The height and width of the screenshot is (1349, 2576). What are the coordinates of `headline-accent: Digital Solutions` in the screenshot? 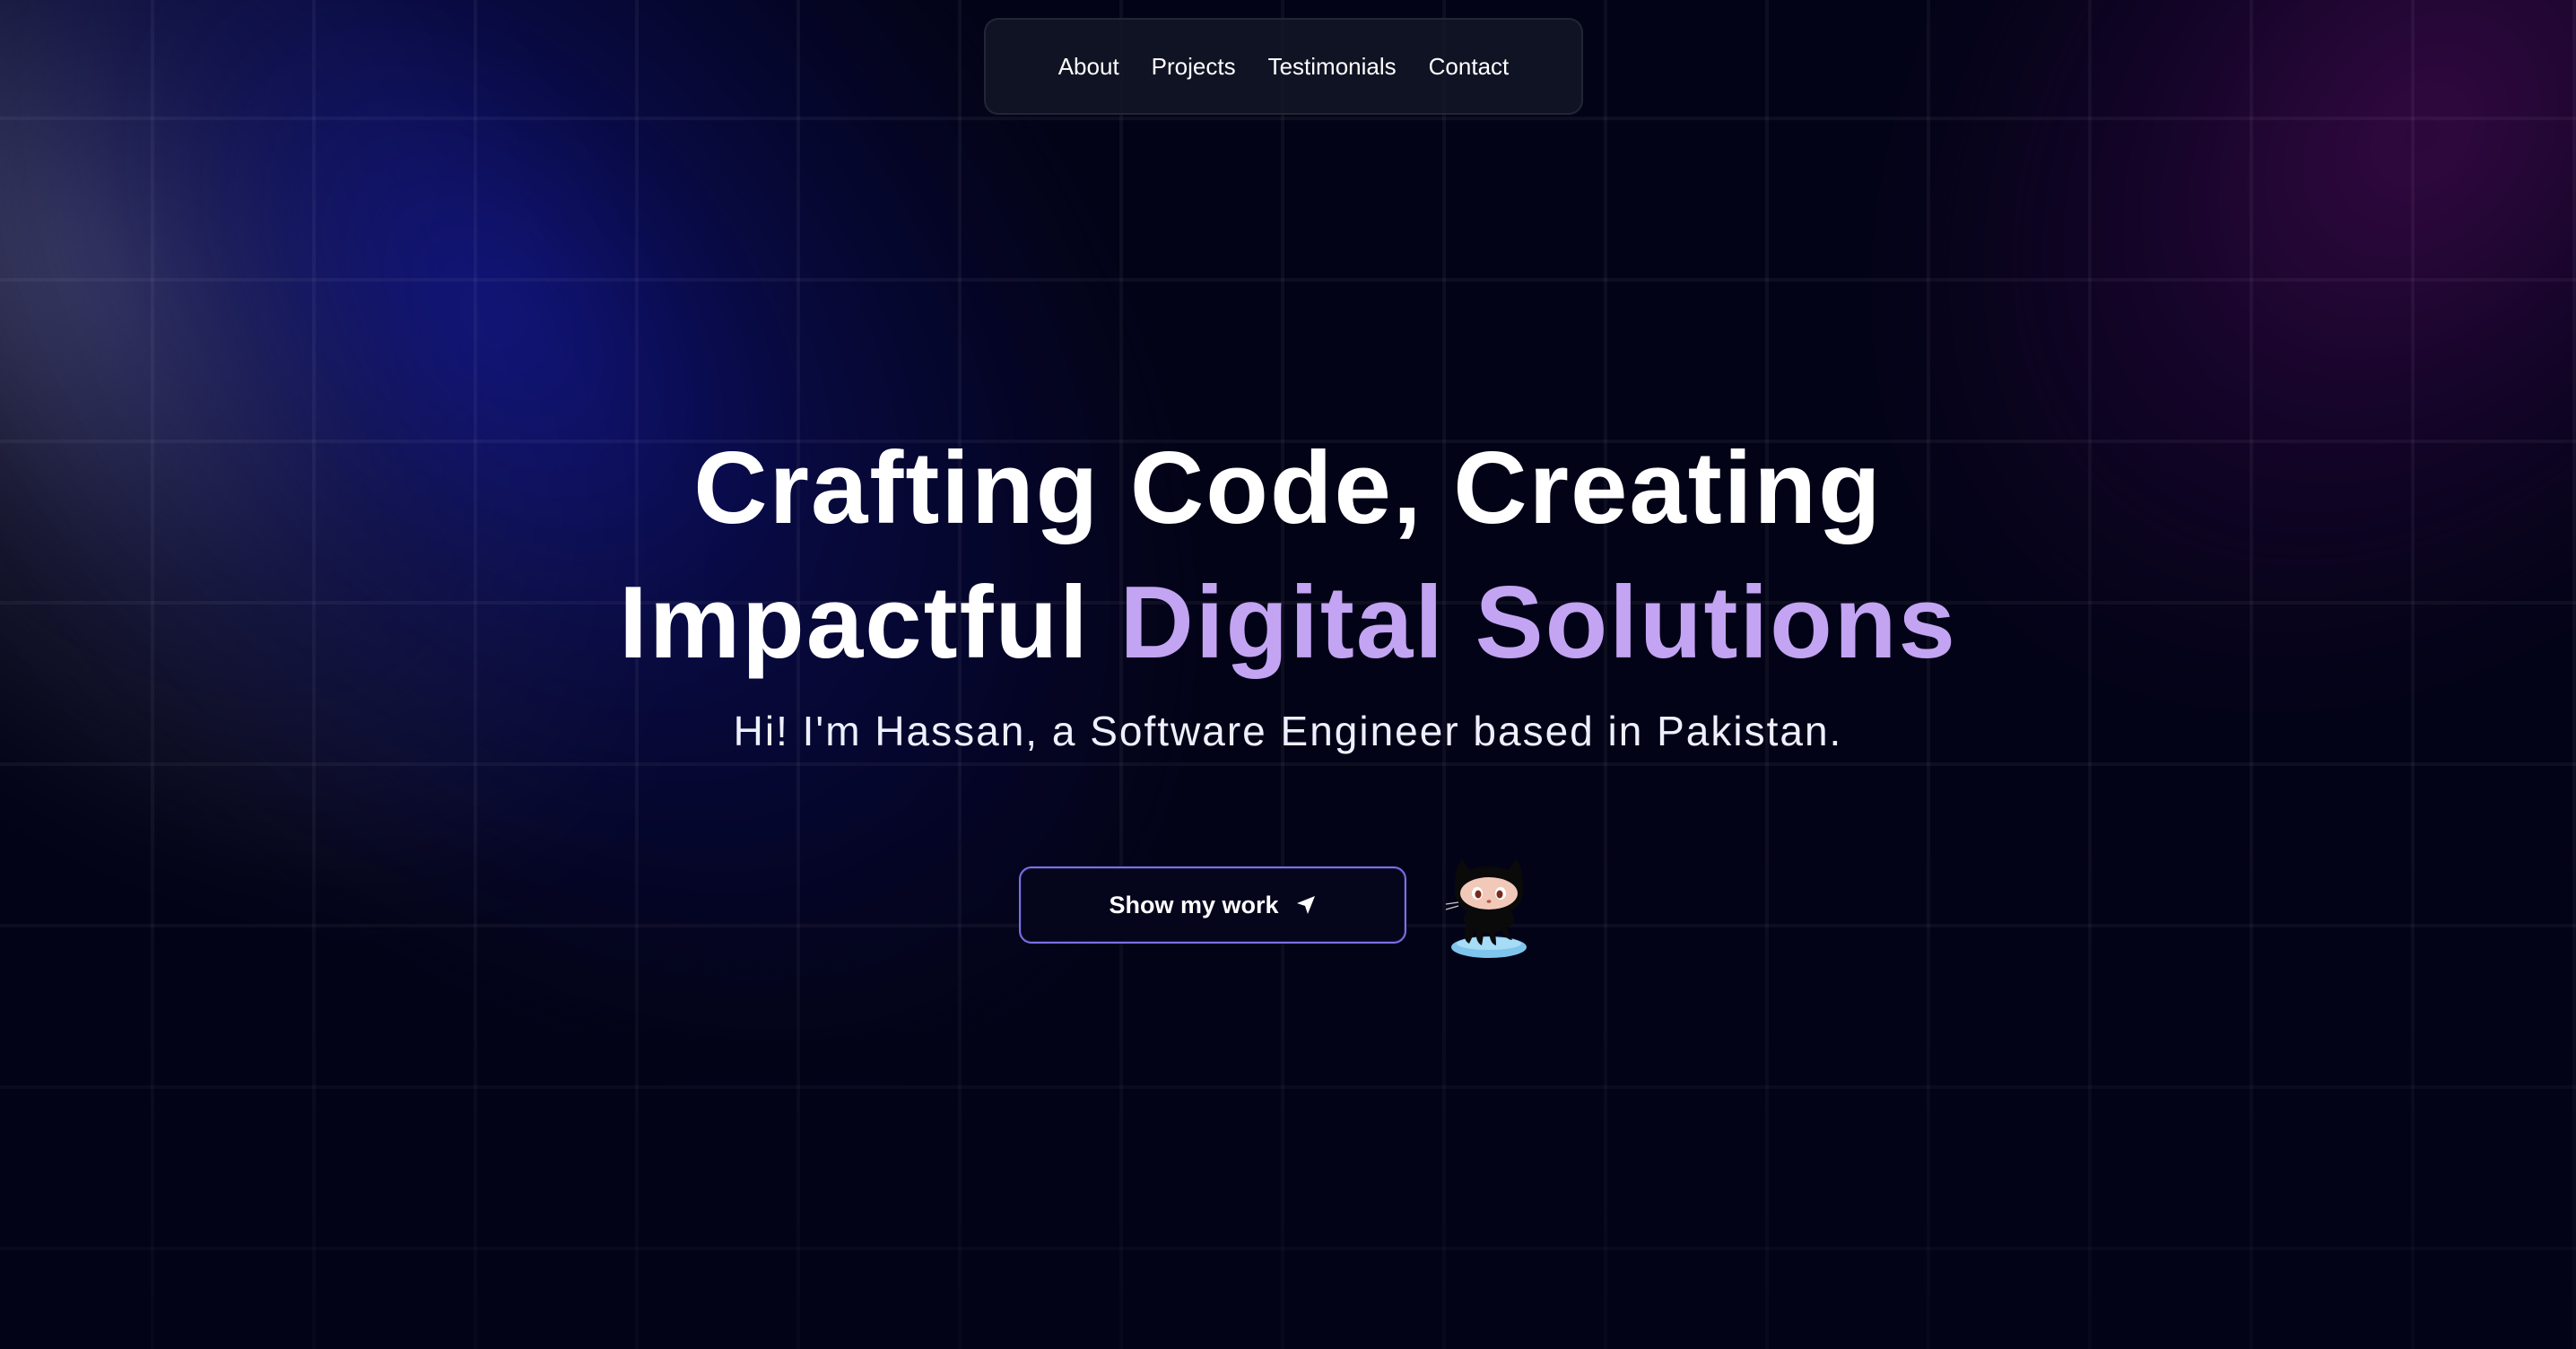 It's located at (1538, 623).